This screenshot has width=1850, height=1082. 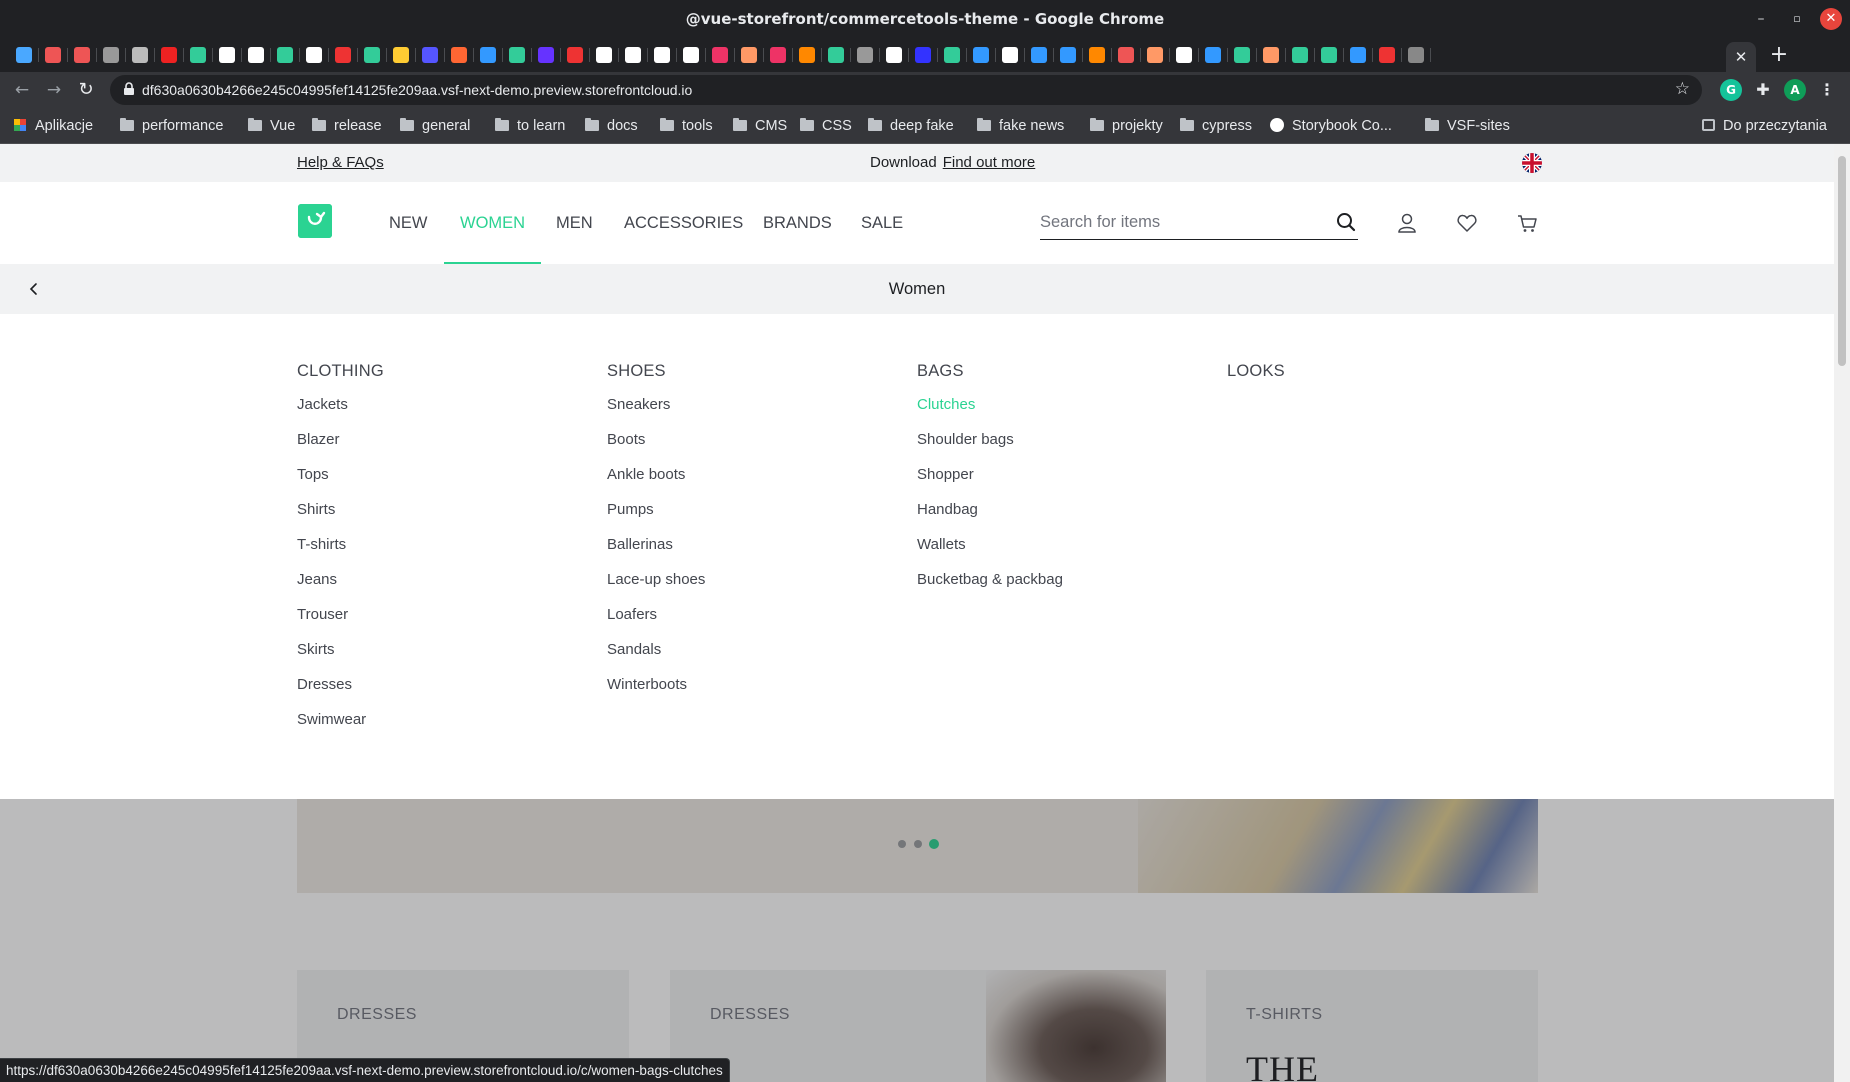 I want to click on active-tab: ✕, so click(x=1741, y=57).